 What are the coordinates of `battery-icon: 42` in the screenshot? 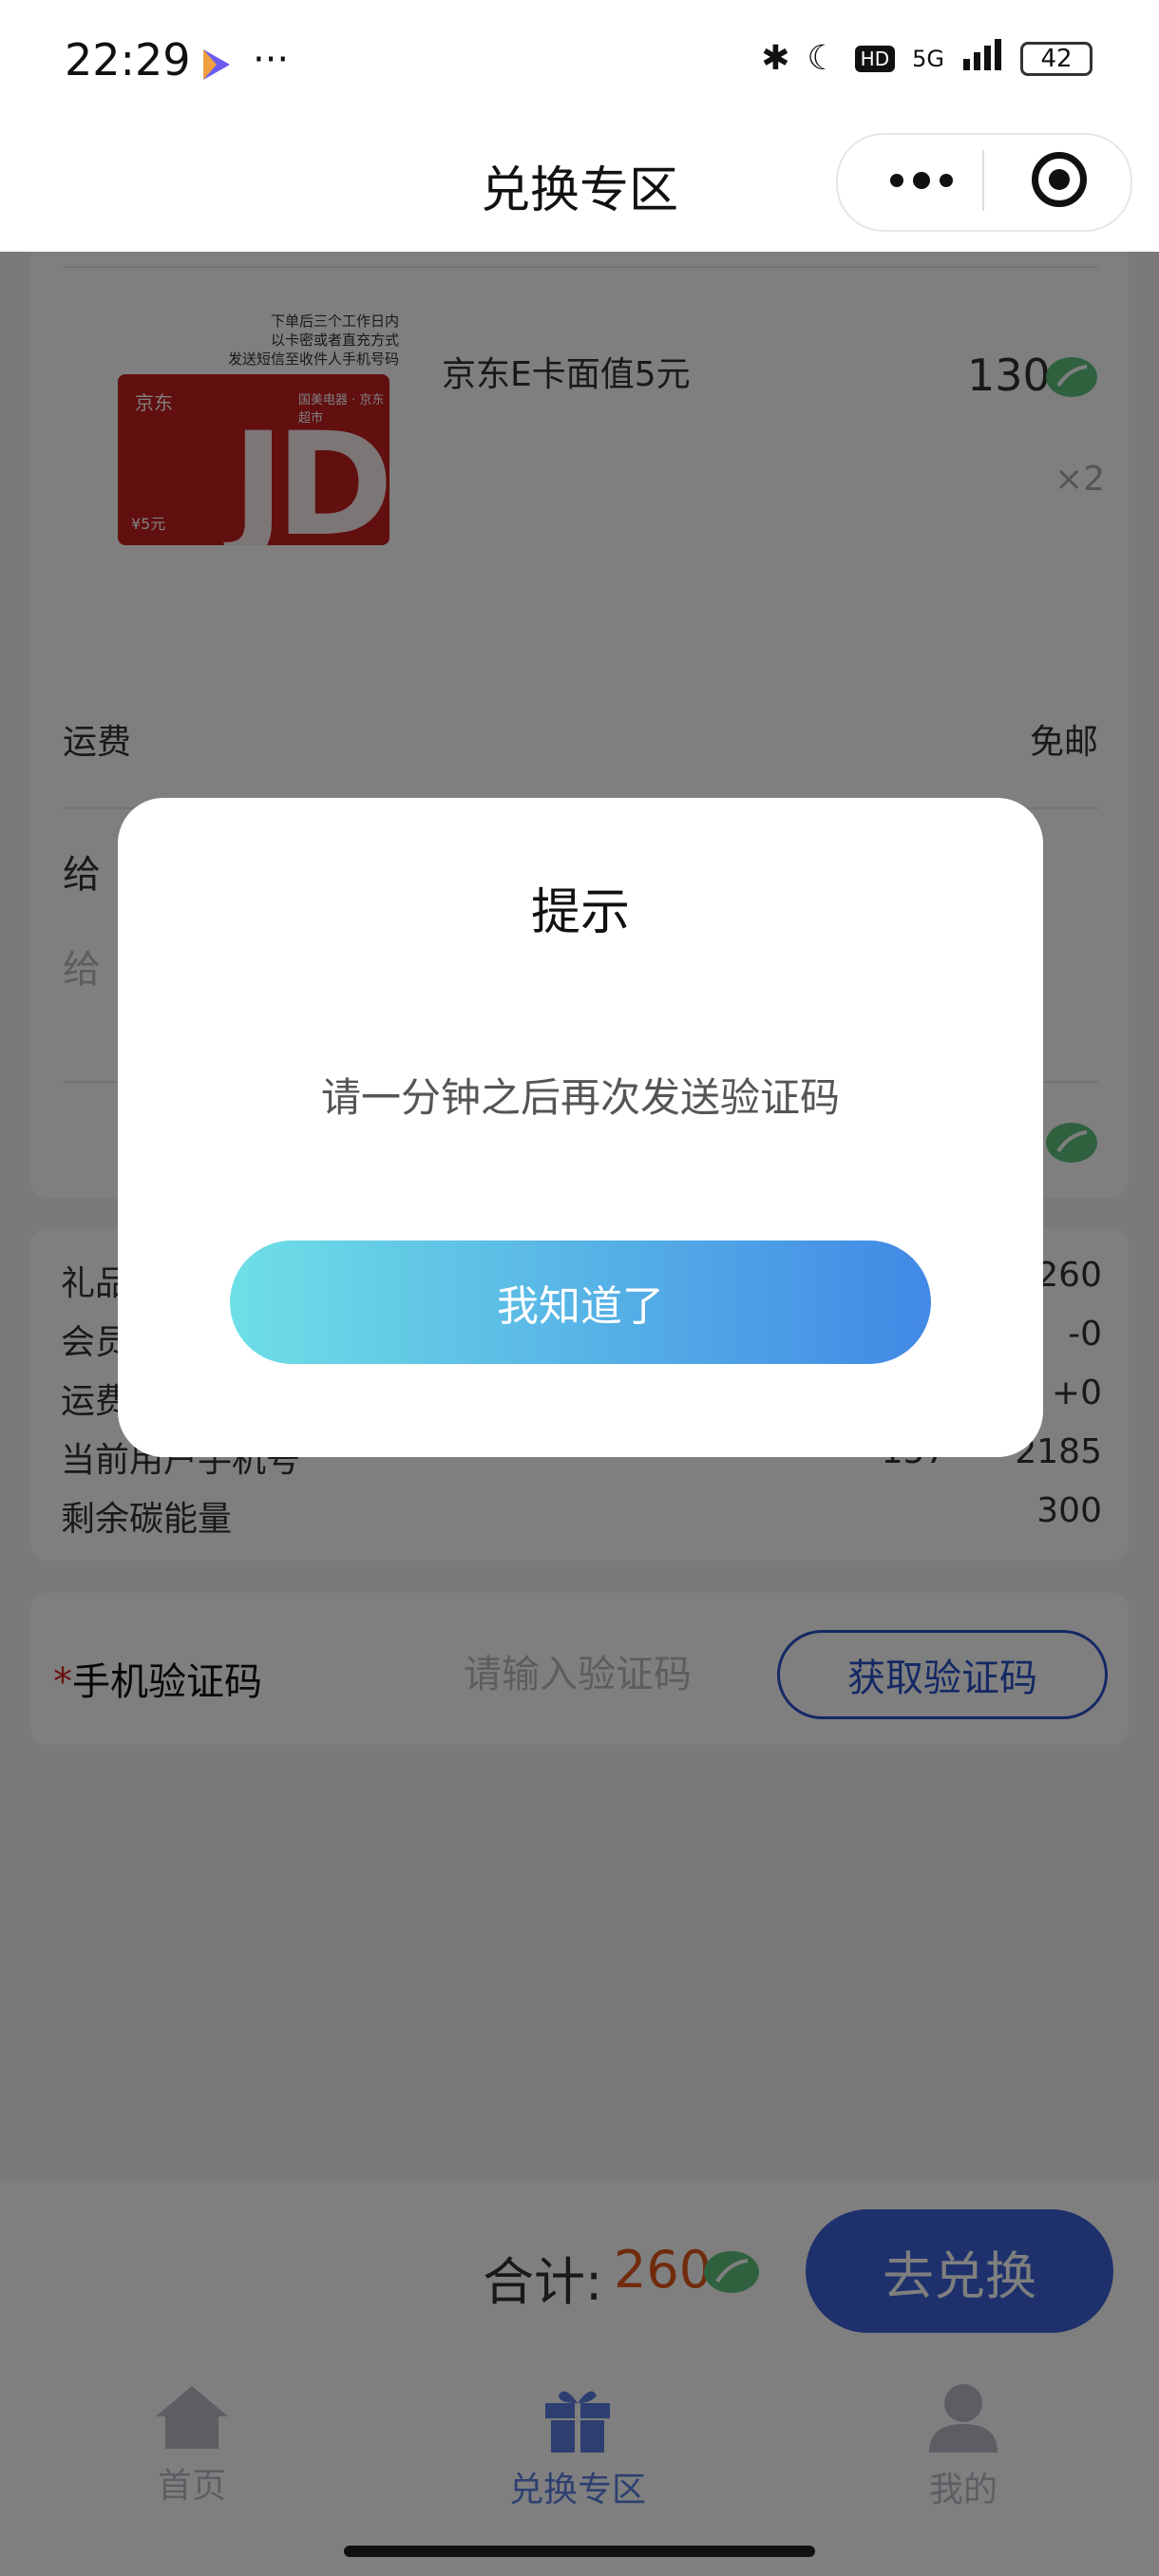 It's located at (1056, 58).